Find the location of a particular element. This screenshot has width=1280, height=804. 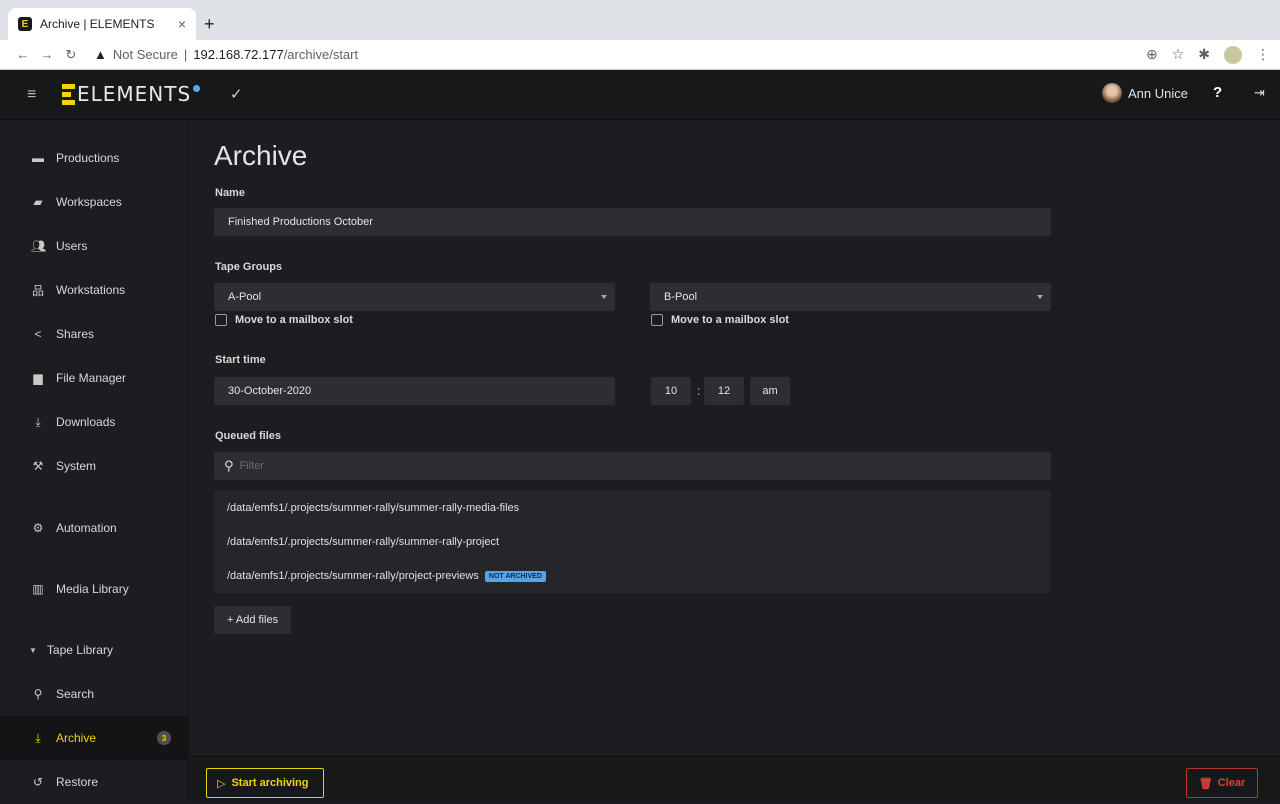

sidebar-item-label: Productions is located at coordinates (88, 158).